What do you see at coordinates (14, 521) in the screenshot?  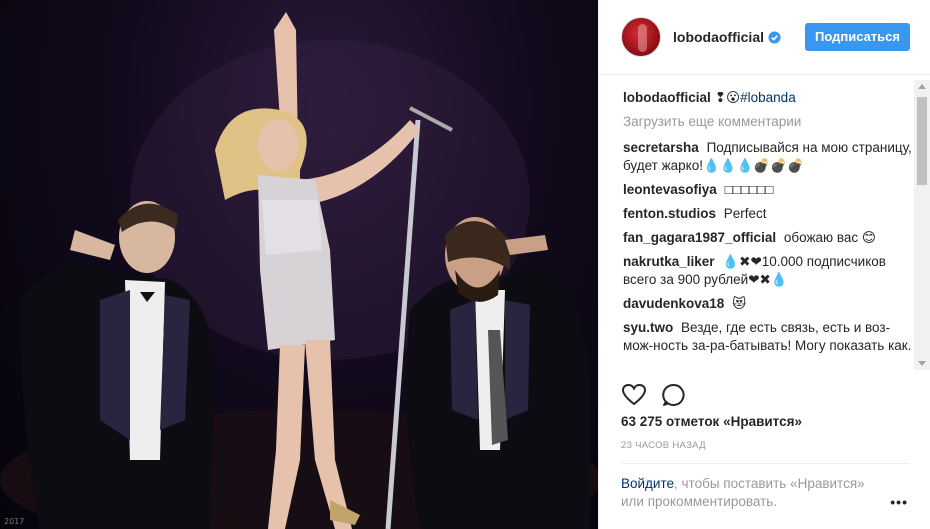 I see `photo-watermark: 2017` at bounding box center [14, 521].